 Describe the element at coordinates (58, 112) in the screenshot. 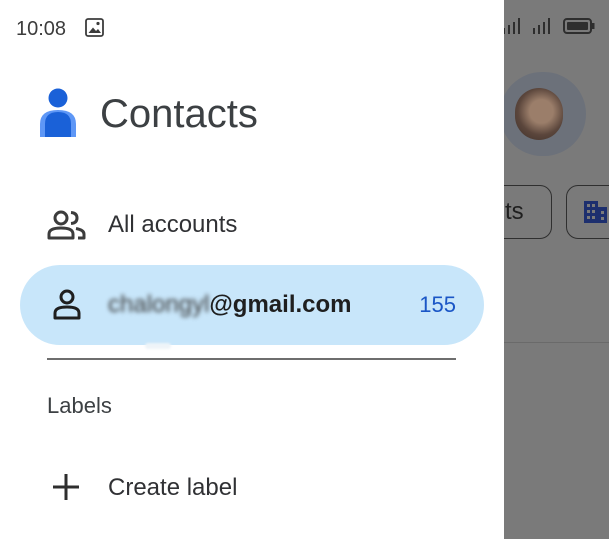

I see `contacts-logo-icon` at that location.